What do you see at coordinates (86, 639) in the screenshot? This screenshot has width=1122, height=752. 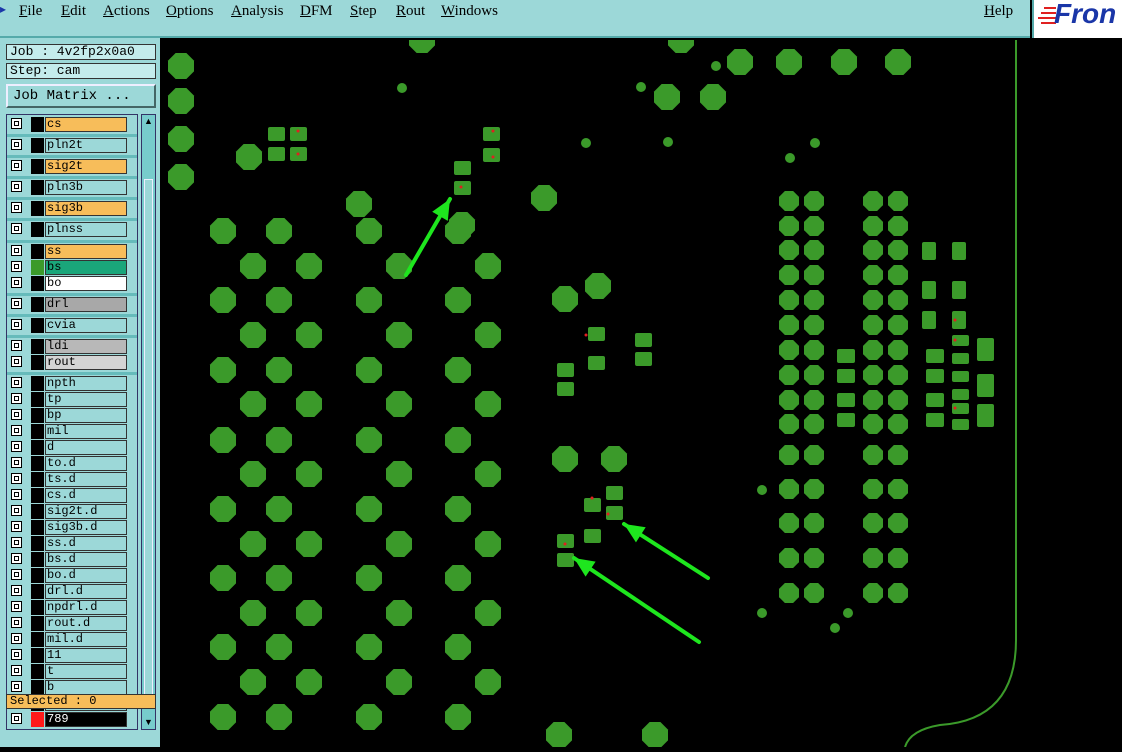 I see `layer-name: mil.d` at bounding box center [86, 639].